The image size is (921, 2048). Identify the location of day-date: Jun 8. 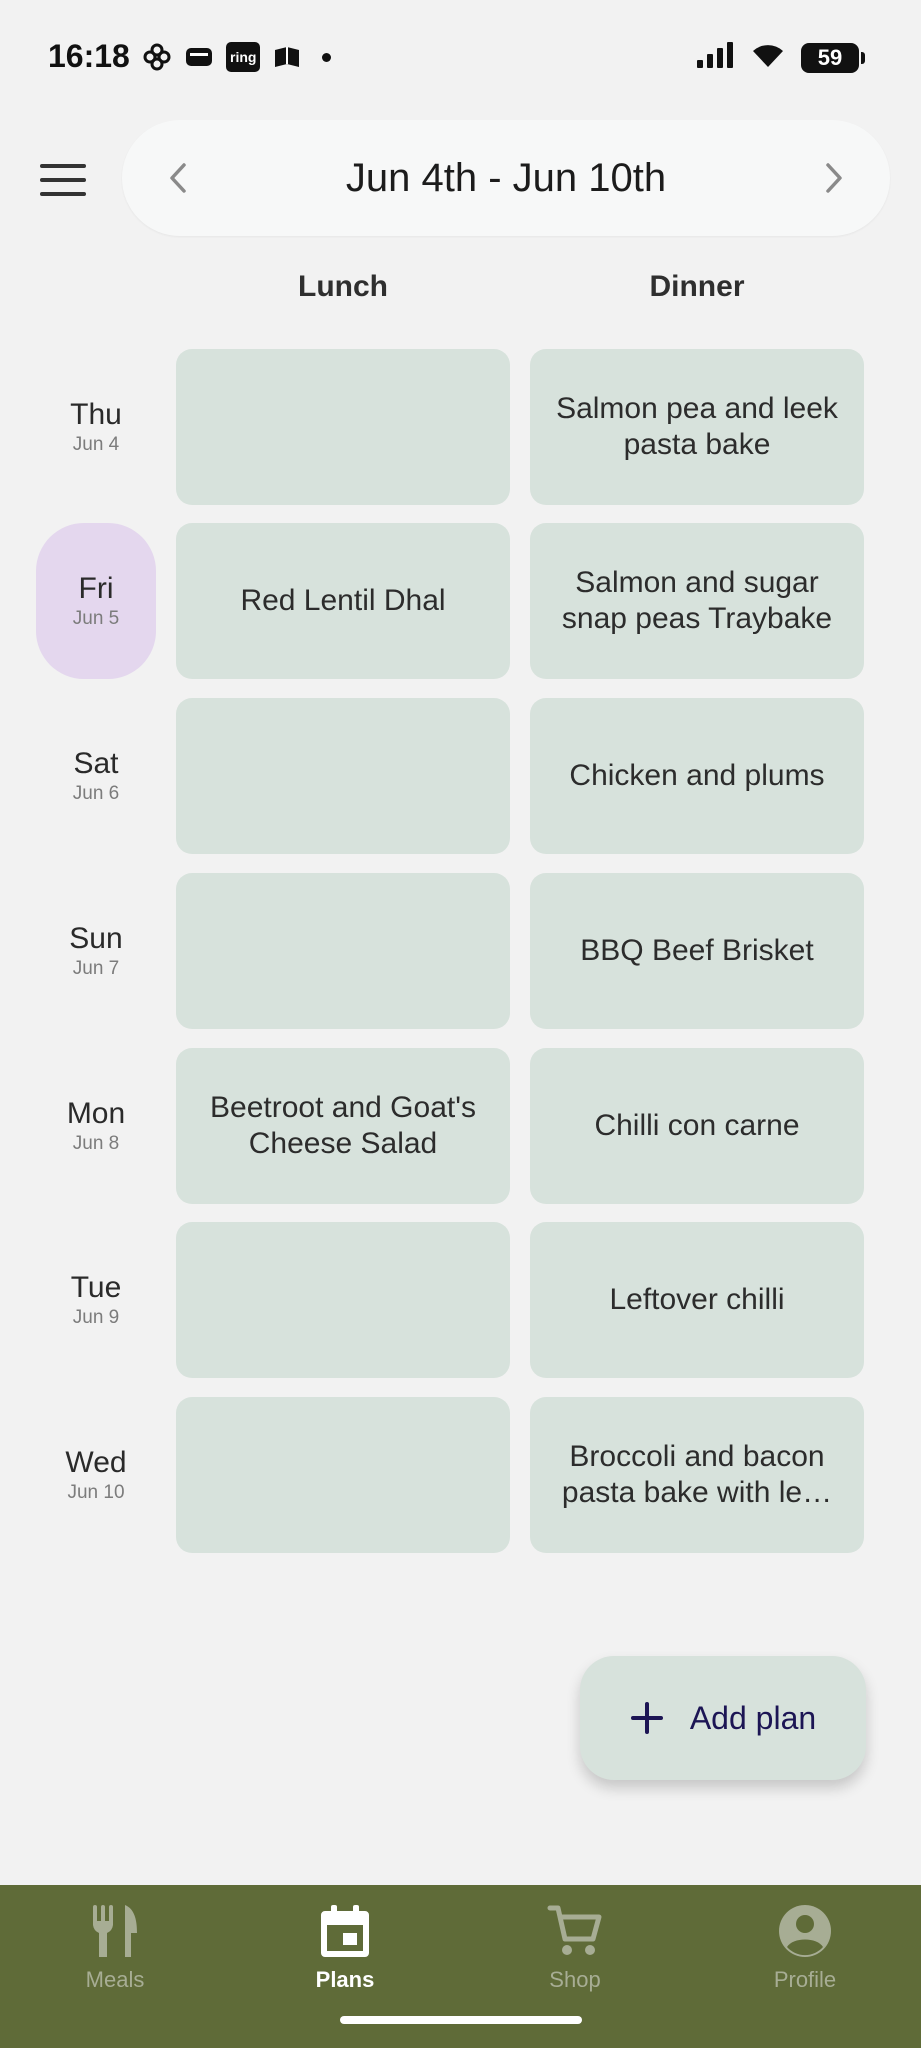
(96, 1143).